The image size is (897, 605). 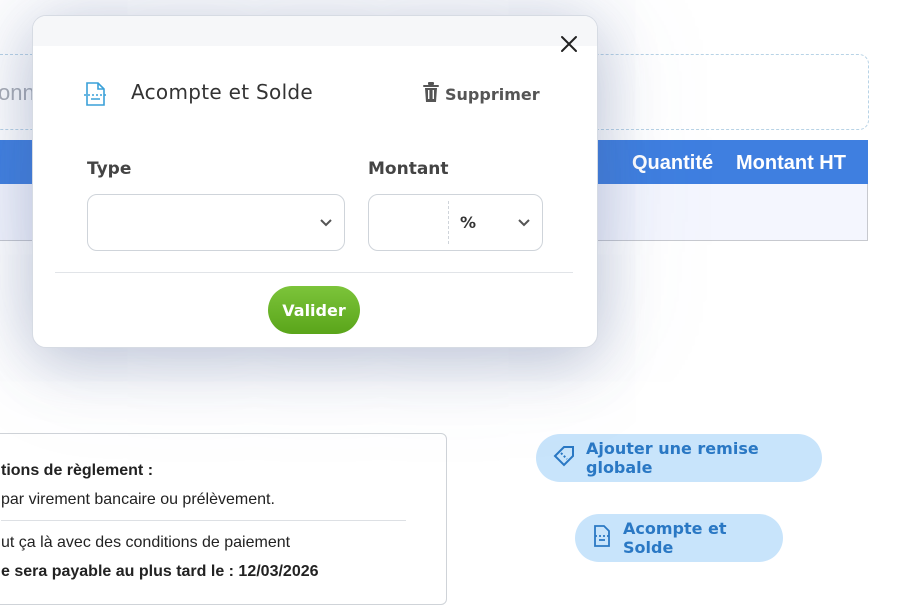 What do you see at coordinates (109, 169) in the screenshot?
I see `type-label: Type` at bounding box center [109, 169].